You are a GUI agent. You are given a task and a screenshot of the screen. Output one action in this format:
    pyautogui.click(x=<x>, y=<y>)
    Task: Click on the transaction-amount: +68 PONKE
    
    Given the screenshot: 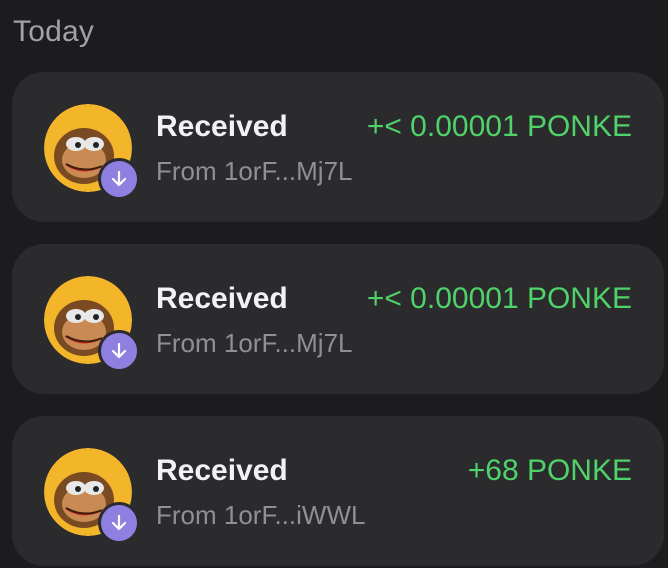 What is the action you would take?
    pyautogui.click(x=549, y=470)
    